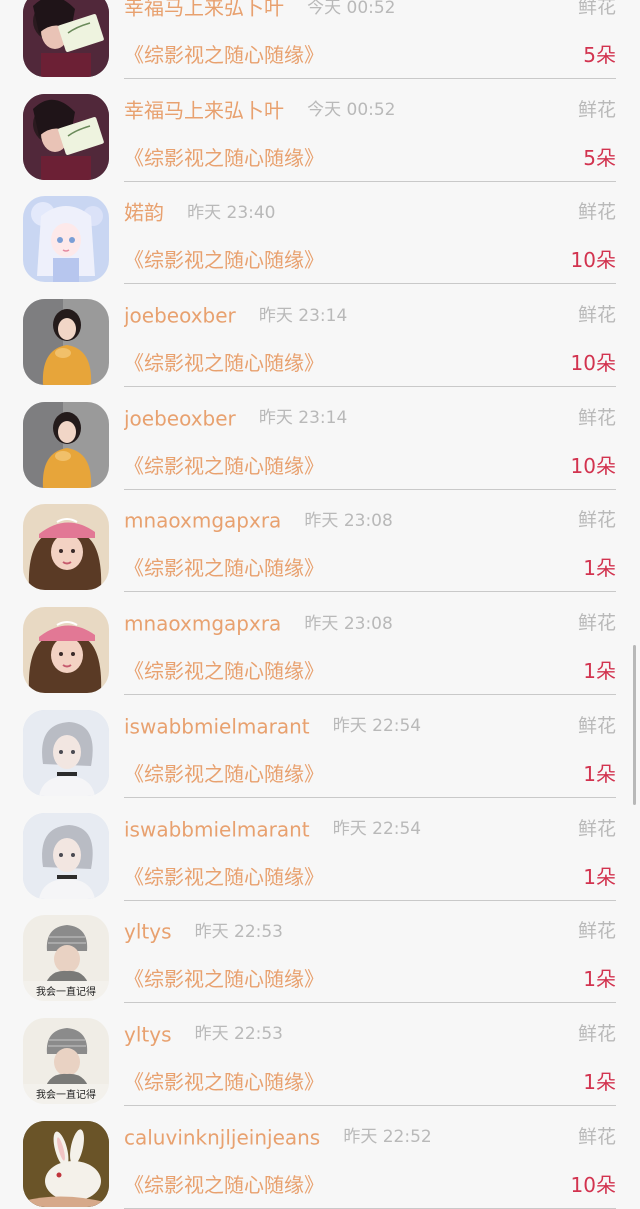 This screenshot has width=640, height=1209. I want to click on user-info: caluvinknjljeinjeans 昨天 22:52, so click(307, 1137).